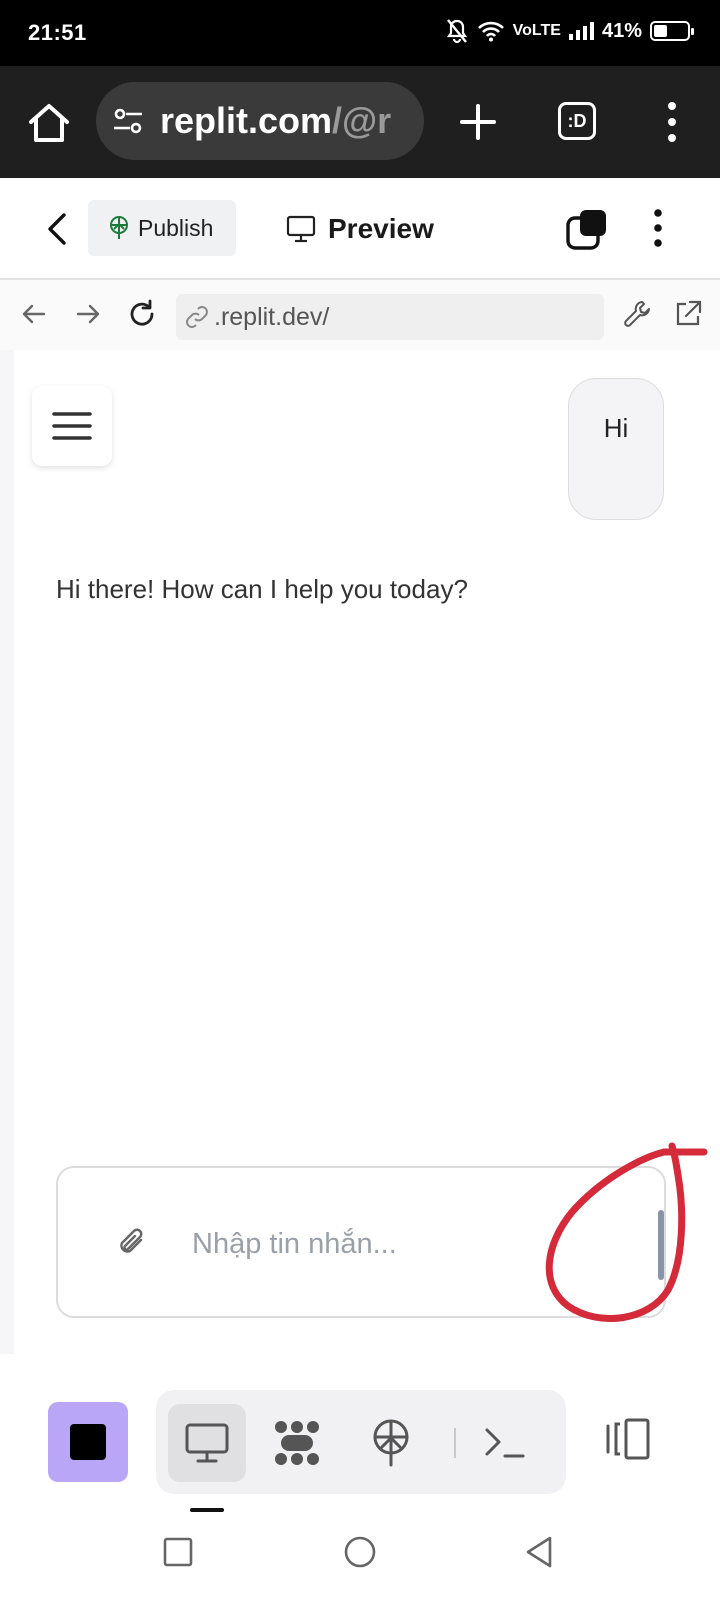 The image size is (720, 1600). I want to click on android-nav-bar, so click(360, 1557).